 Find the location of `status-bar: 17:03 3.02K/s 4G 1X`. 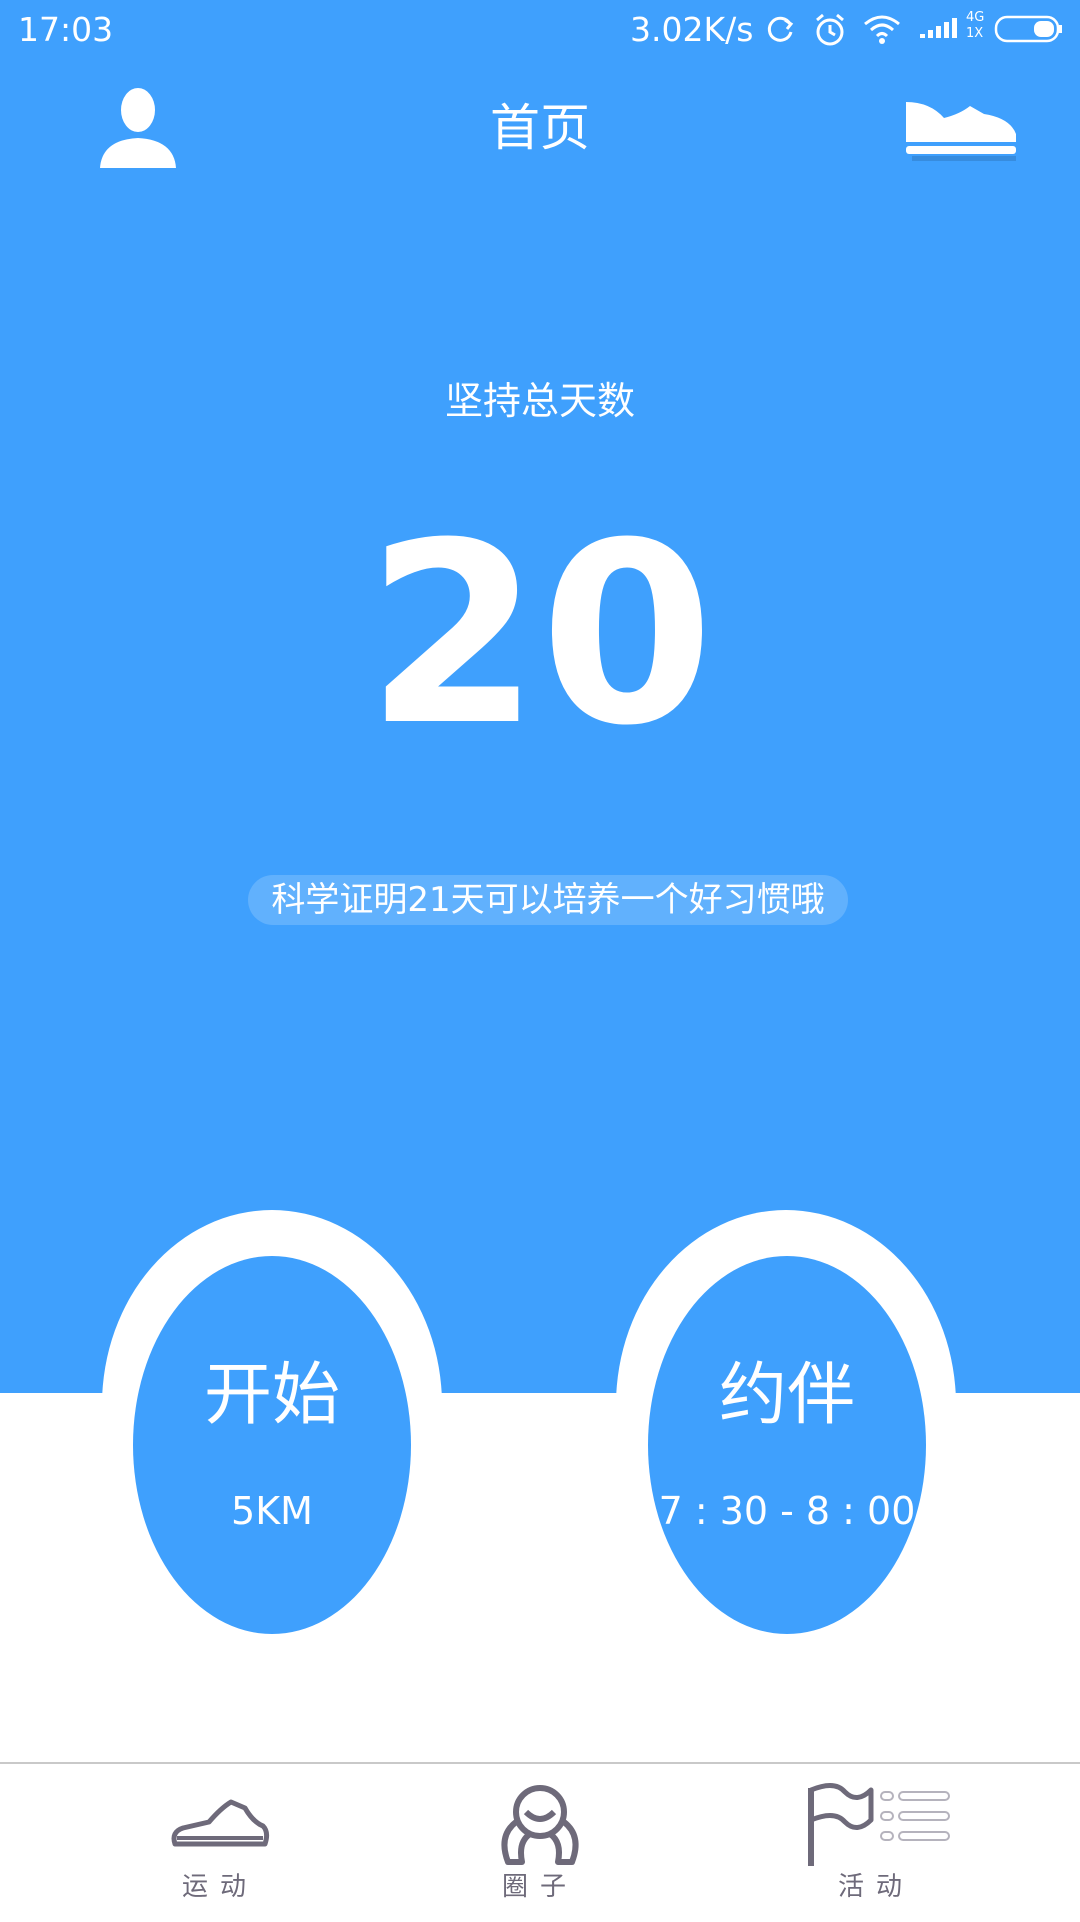

status-bar: 17:03 3.02K/s 4G 1X is located at coordinates (540, 31).